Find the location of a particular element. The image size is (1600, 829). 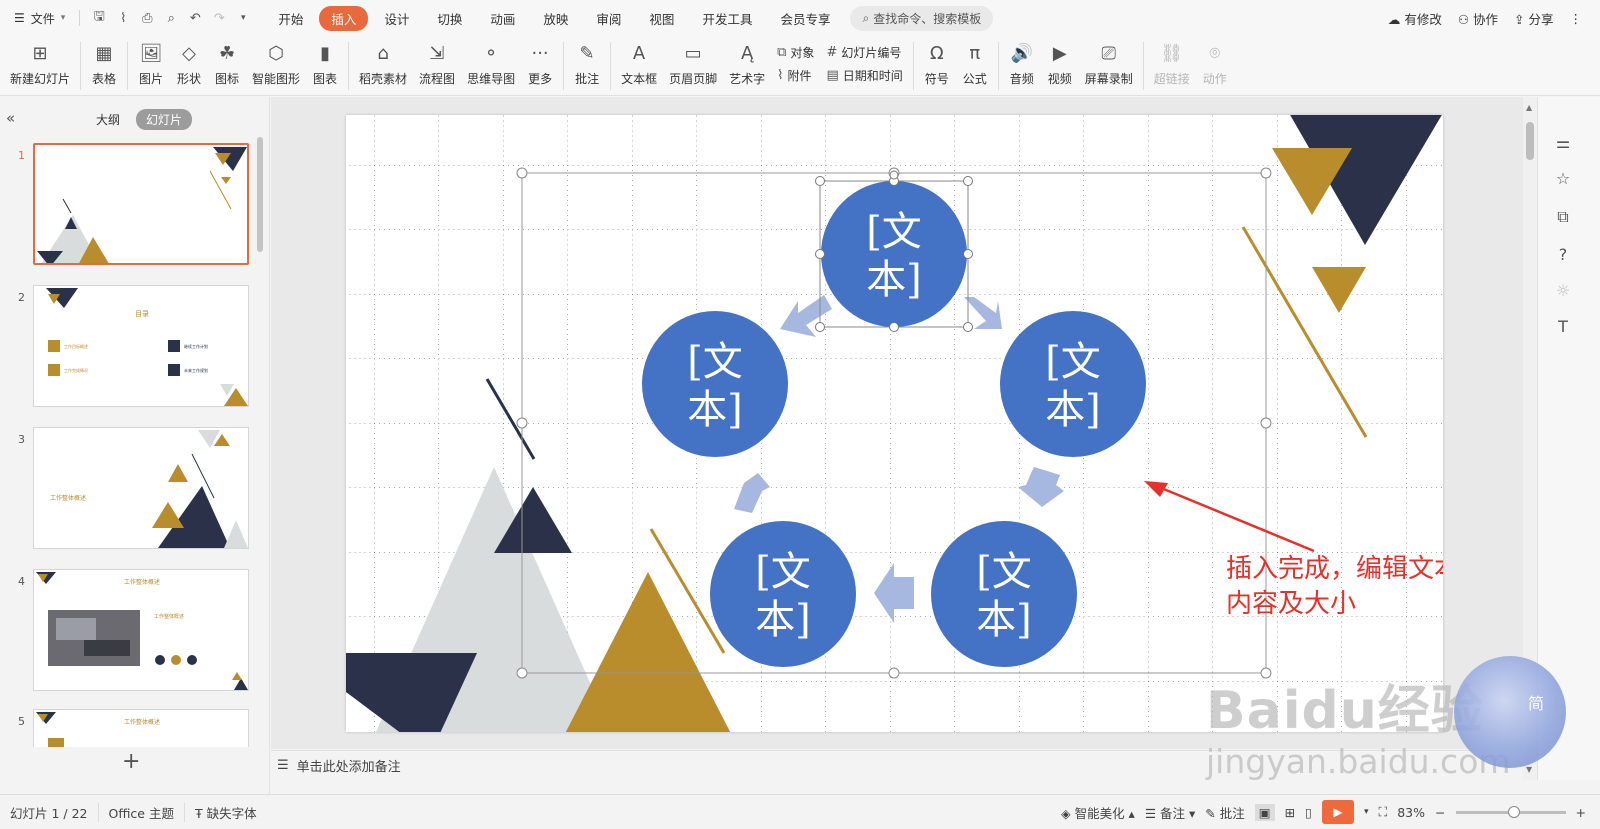

tab-insert: 插入 is located at coordinates (344, 18).